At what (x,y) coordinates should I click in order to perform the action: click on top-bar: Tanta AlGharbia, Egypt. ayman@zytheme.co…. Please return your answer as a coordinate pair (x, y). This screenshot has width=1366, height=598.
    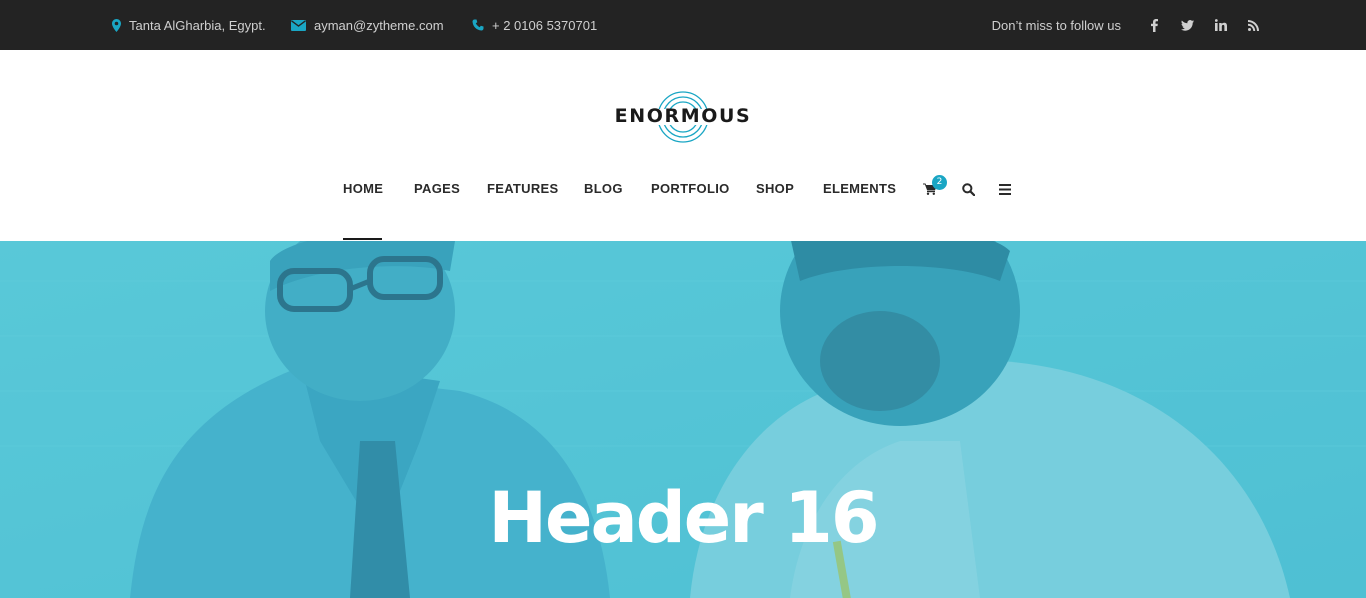
    Looking at the image, I should click on (683, 25).